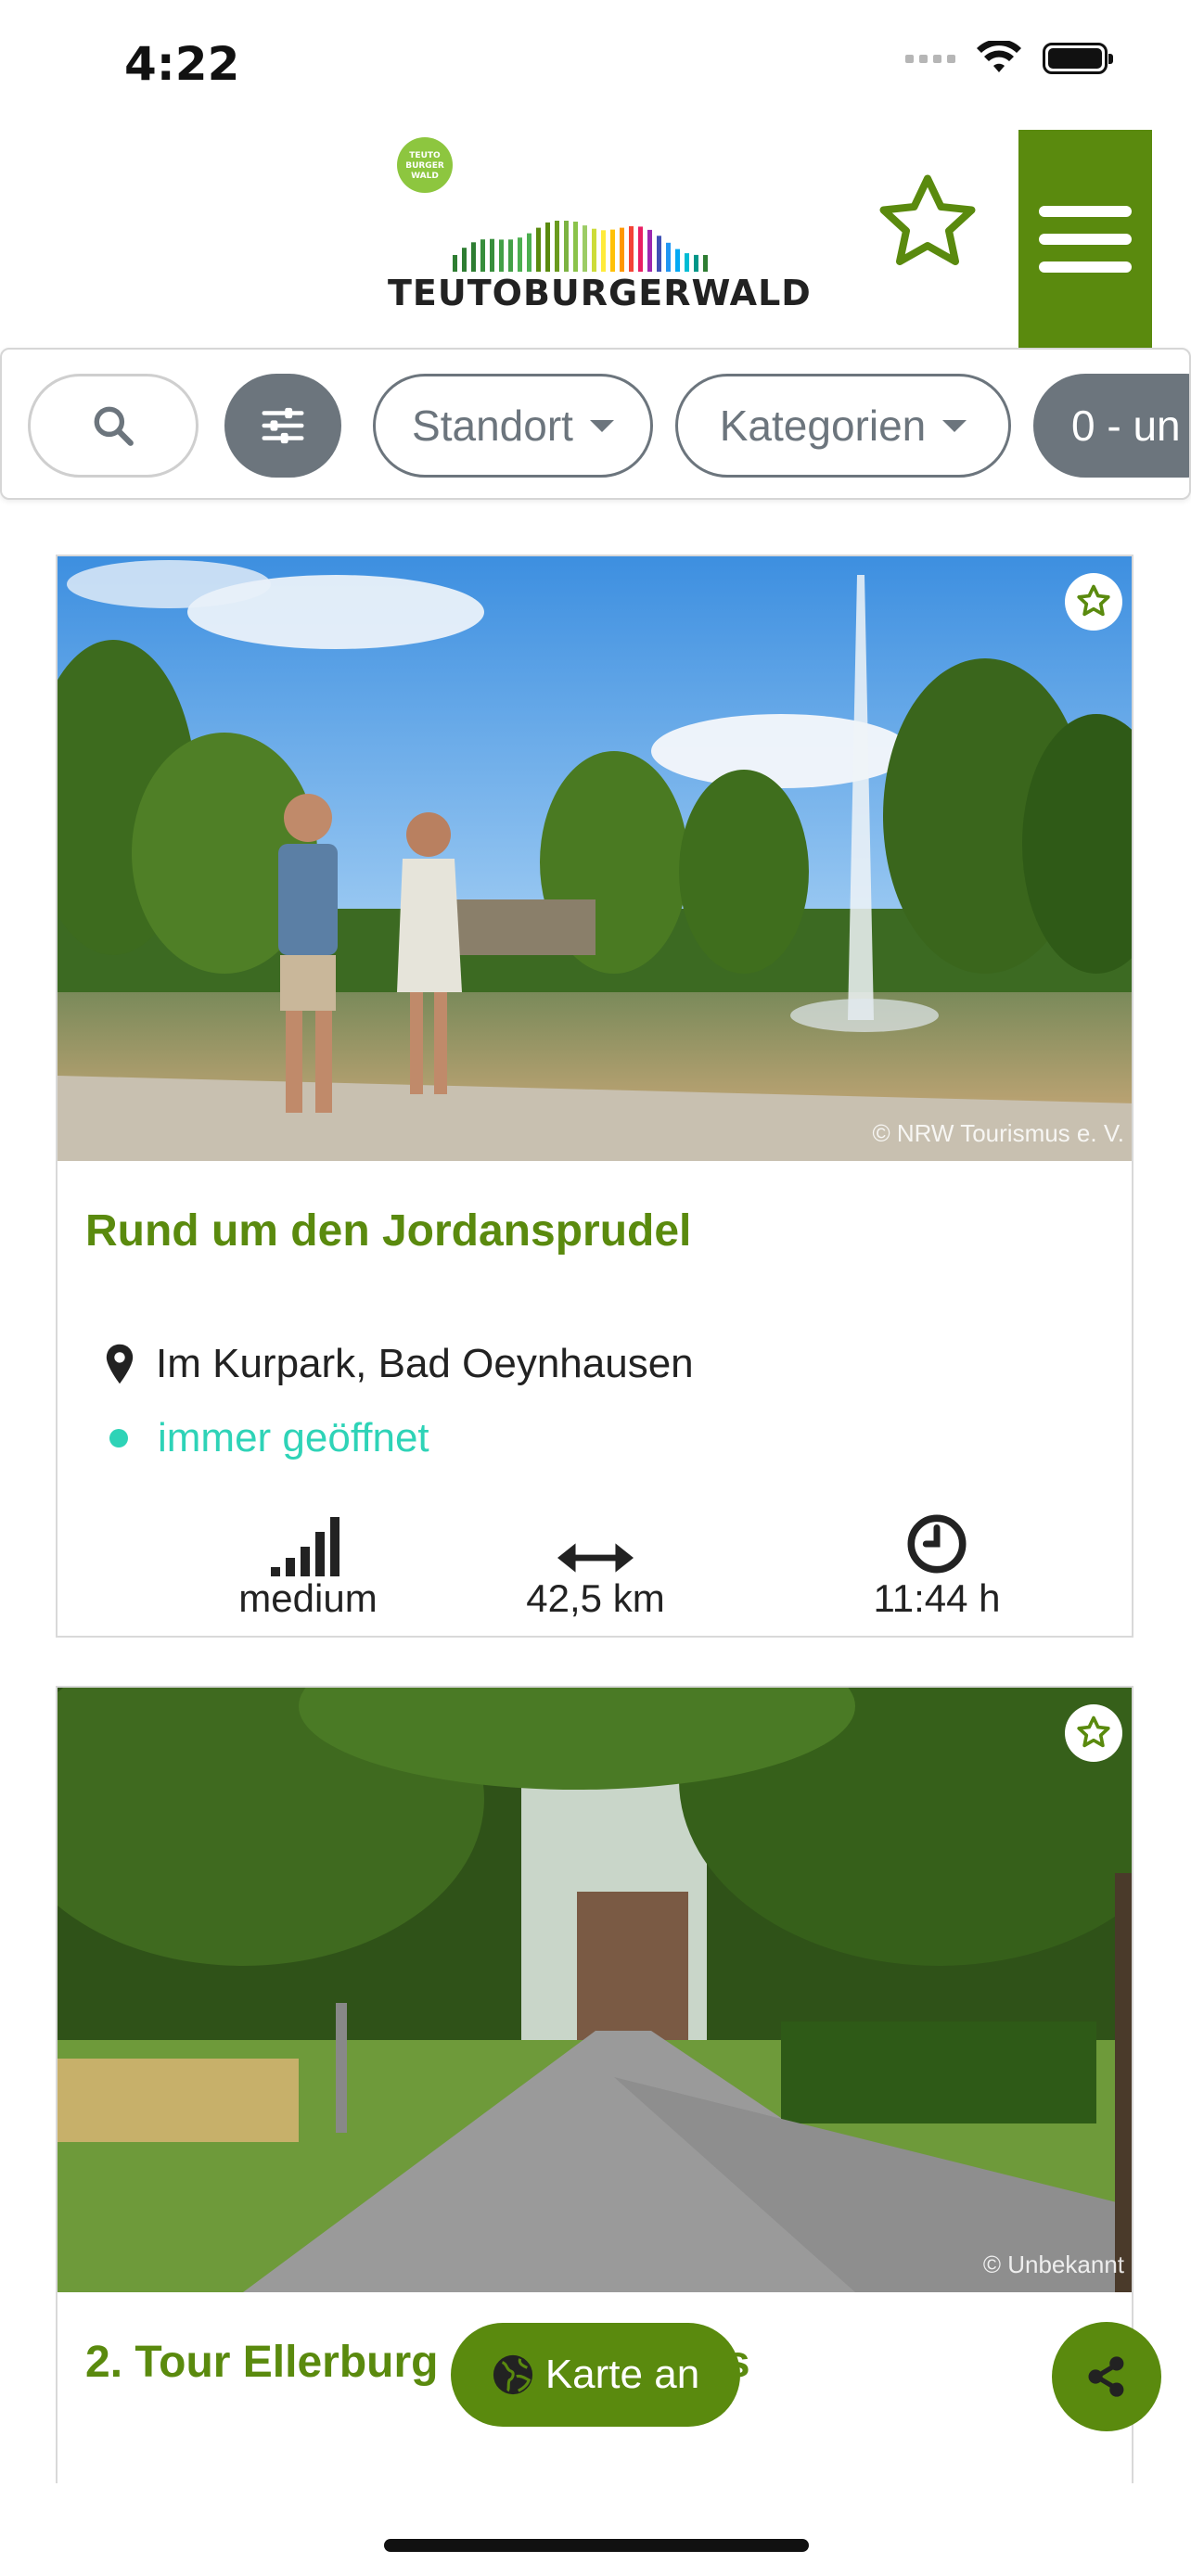 Image resolution: width=1191 pixels, height=2576 pixels. What do you see at coordinates (597, 2545) in the screenshot?
I see `home-indicator` at bounding box center [597, 2545].